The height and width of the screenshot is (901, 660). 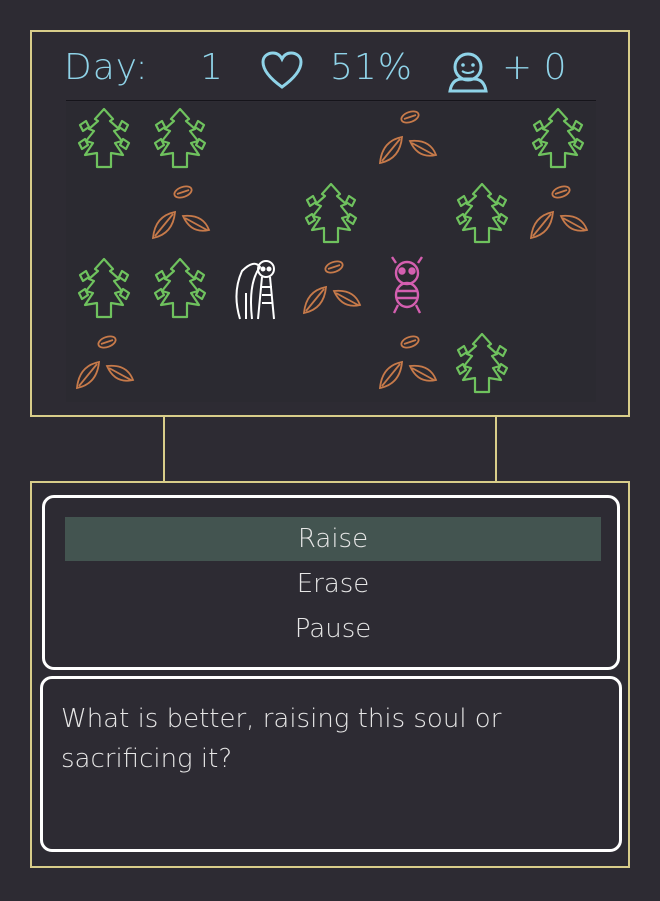 What do you see at coordinates (106, 67) in the screenshot?
I see `day-label: Day:` at bounding box center [106, 67].